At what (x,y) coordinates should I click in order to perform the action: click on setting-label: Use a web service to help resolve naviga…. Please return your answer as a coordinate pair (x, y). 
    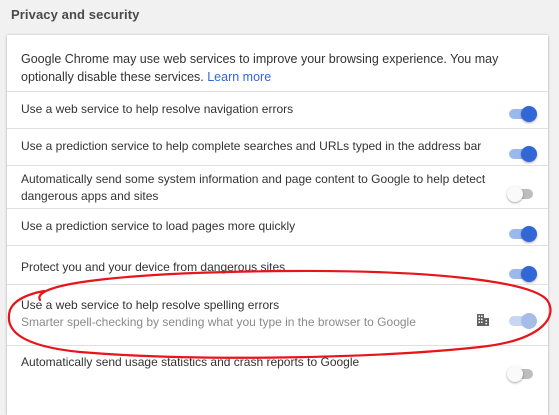
    Looking at the image, I should click on (157, 109).